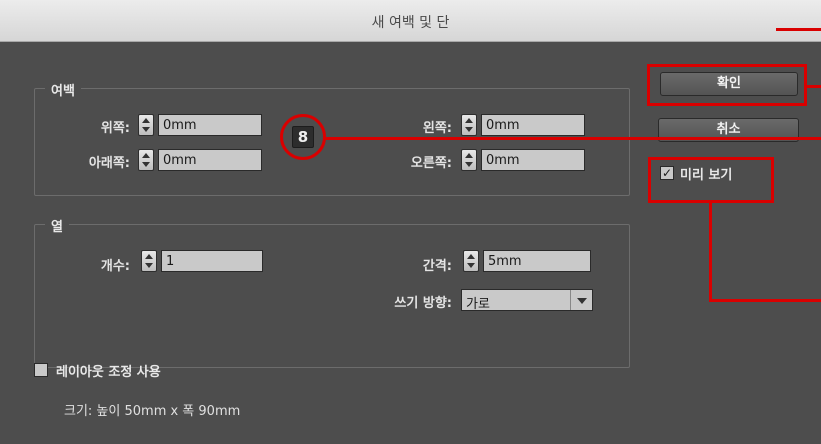  What do you see at coordinates (471, 261) in the screenshot?
I see `gutter-stepper` at bounding box center [471, 261].